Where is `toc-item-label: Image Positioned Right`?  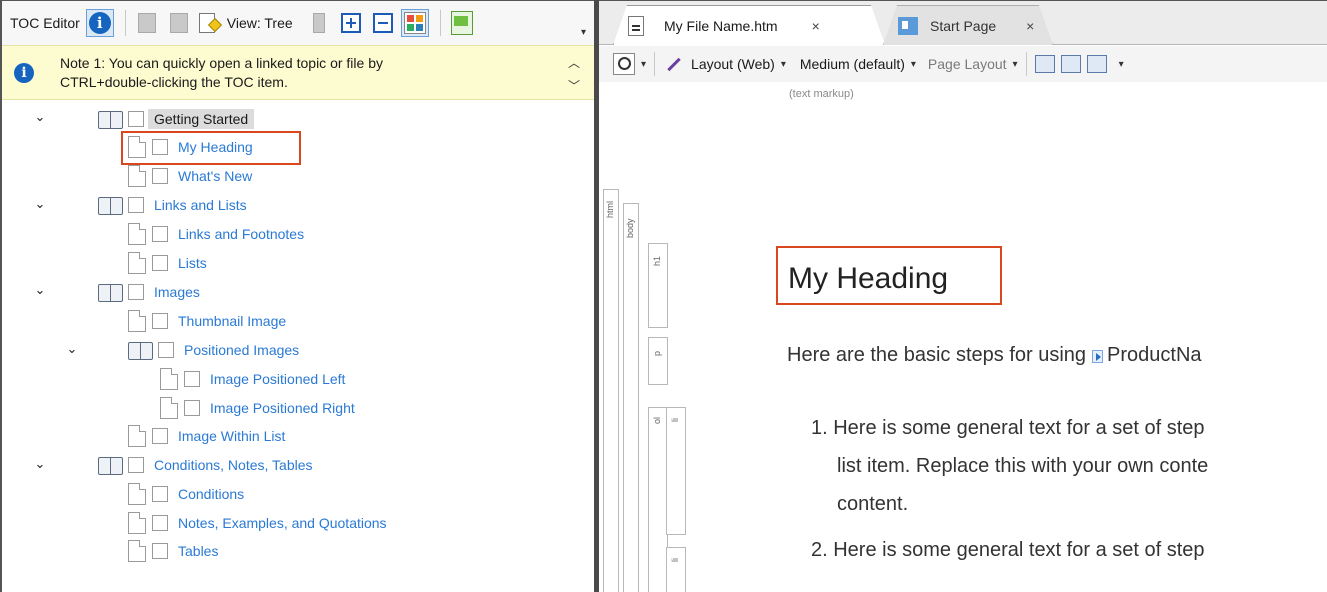 toc-item-label: Image Positioned Right is located at coordinates (282, 408).